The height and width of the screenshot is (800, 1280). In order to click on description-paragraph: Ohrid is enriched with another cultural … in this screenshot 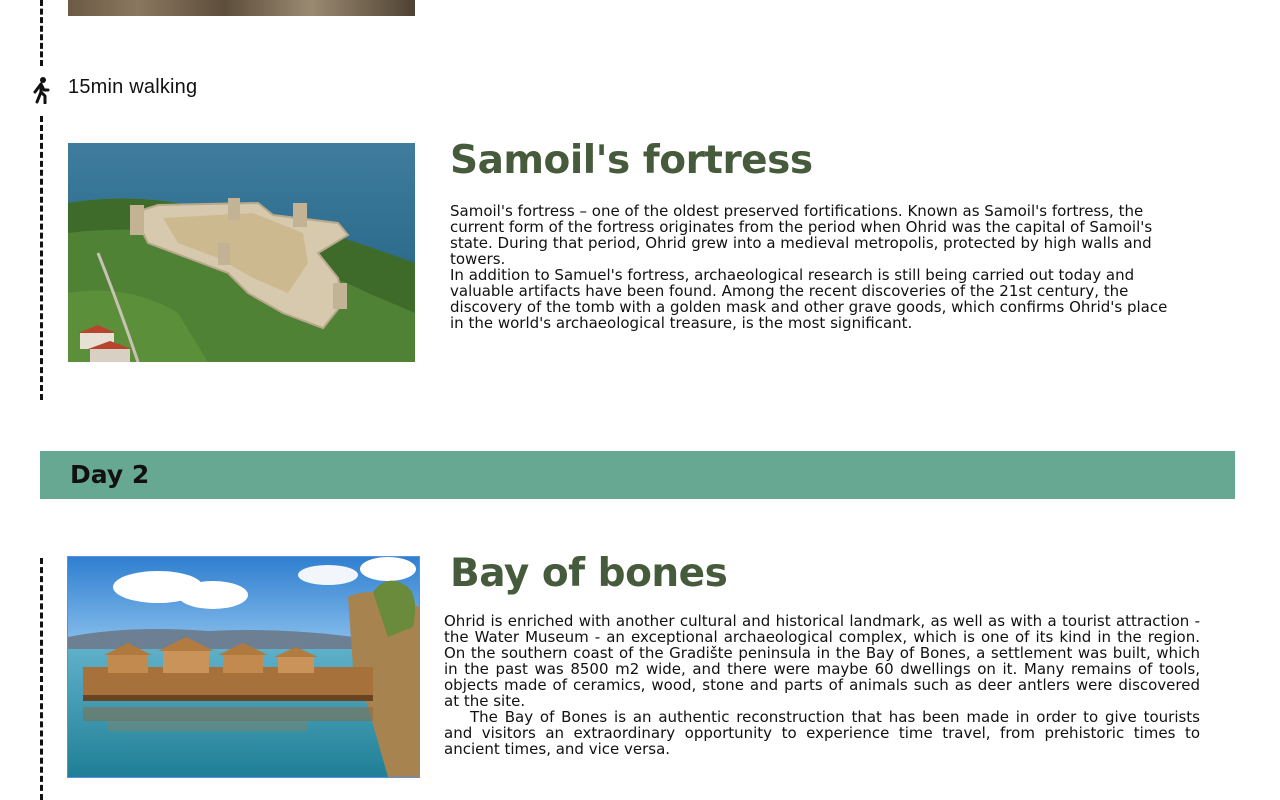, I will do `click(822, 661)`.